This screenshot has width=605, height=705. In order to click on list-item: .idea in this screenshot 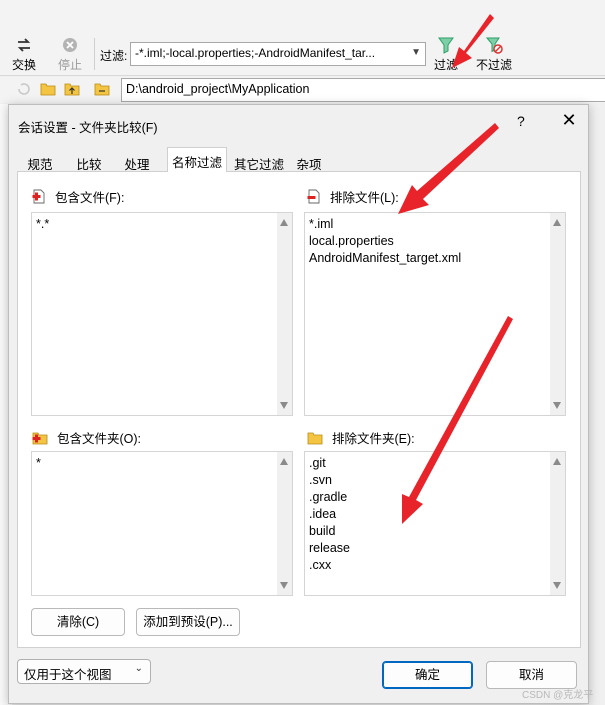, I will do `click(323, 514)`.